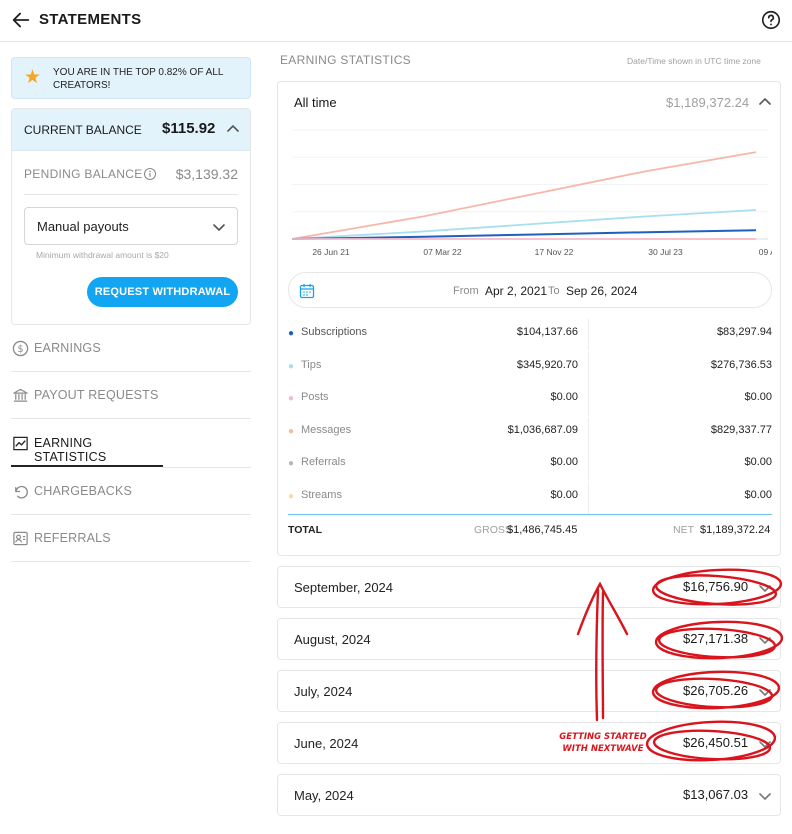 This screenshot has height=834, width=792. Describe the element at coordinates (131, 538) in the screenshot. I see `sidebar-item-referrals: REFERRALS` at that location.